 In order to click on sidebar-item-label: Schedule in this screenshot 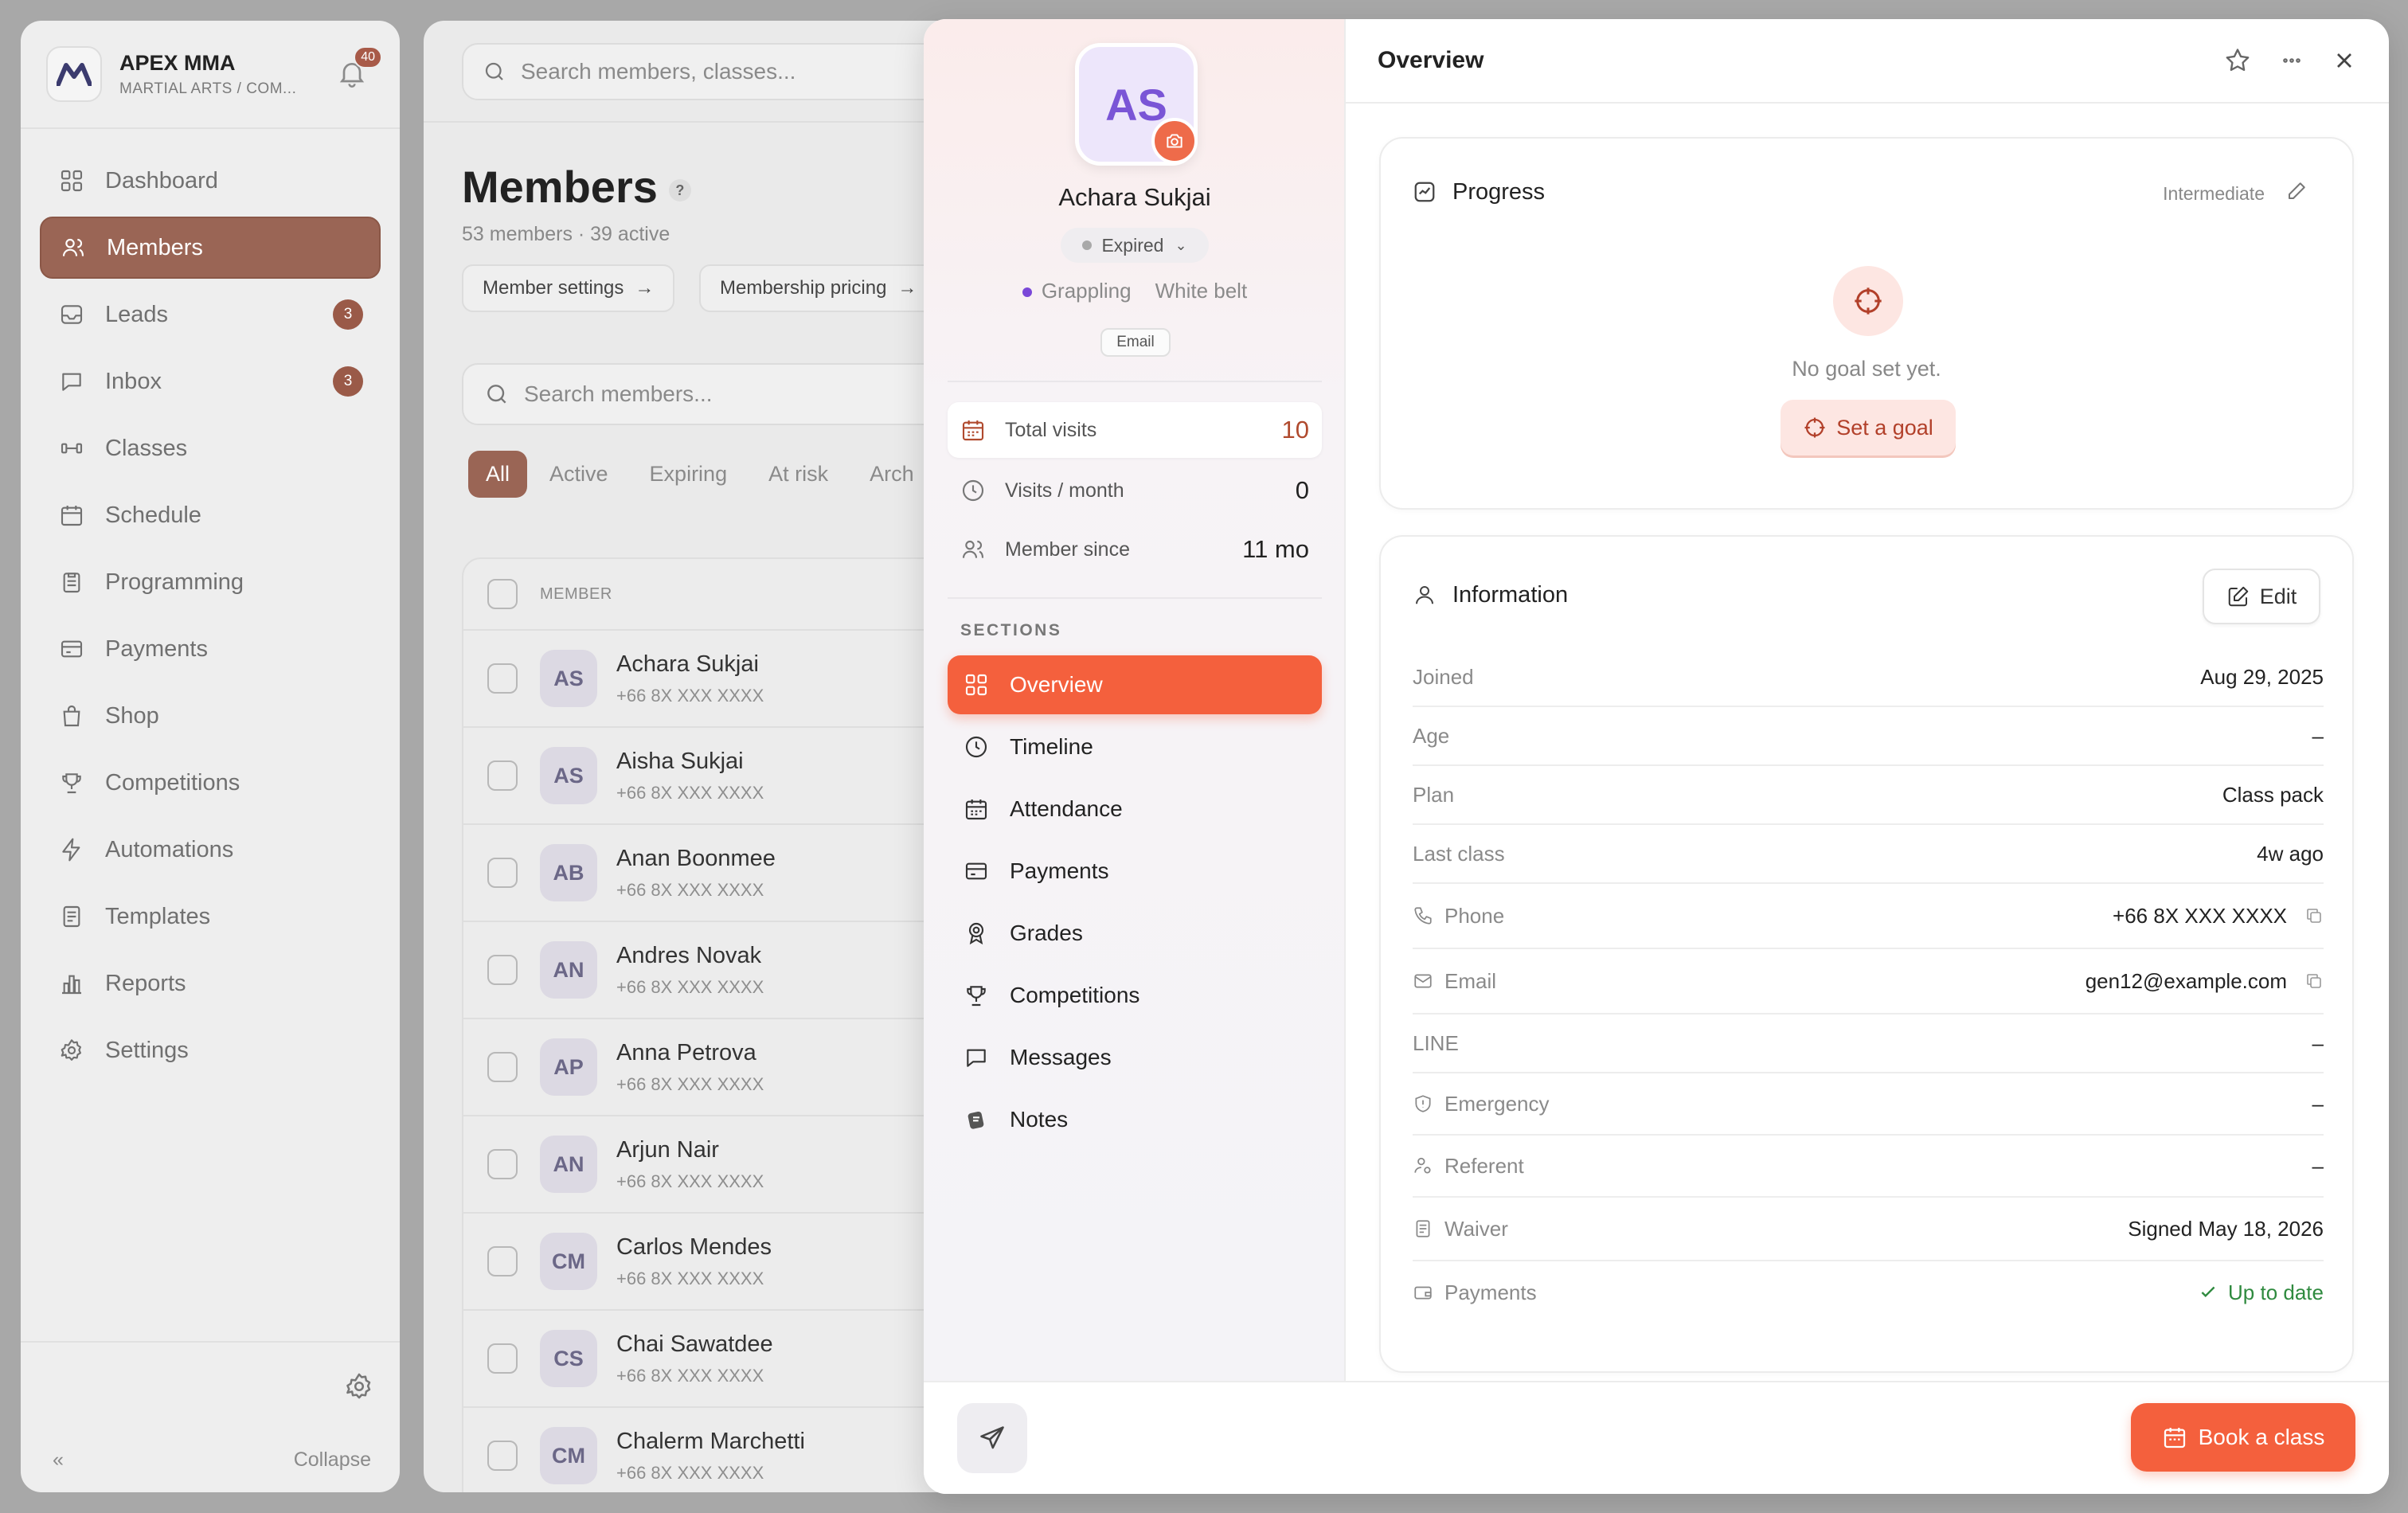, I will do `click(153, 515)`.